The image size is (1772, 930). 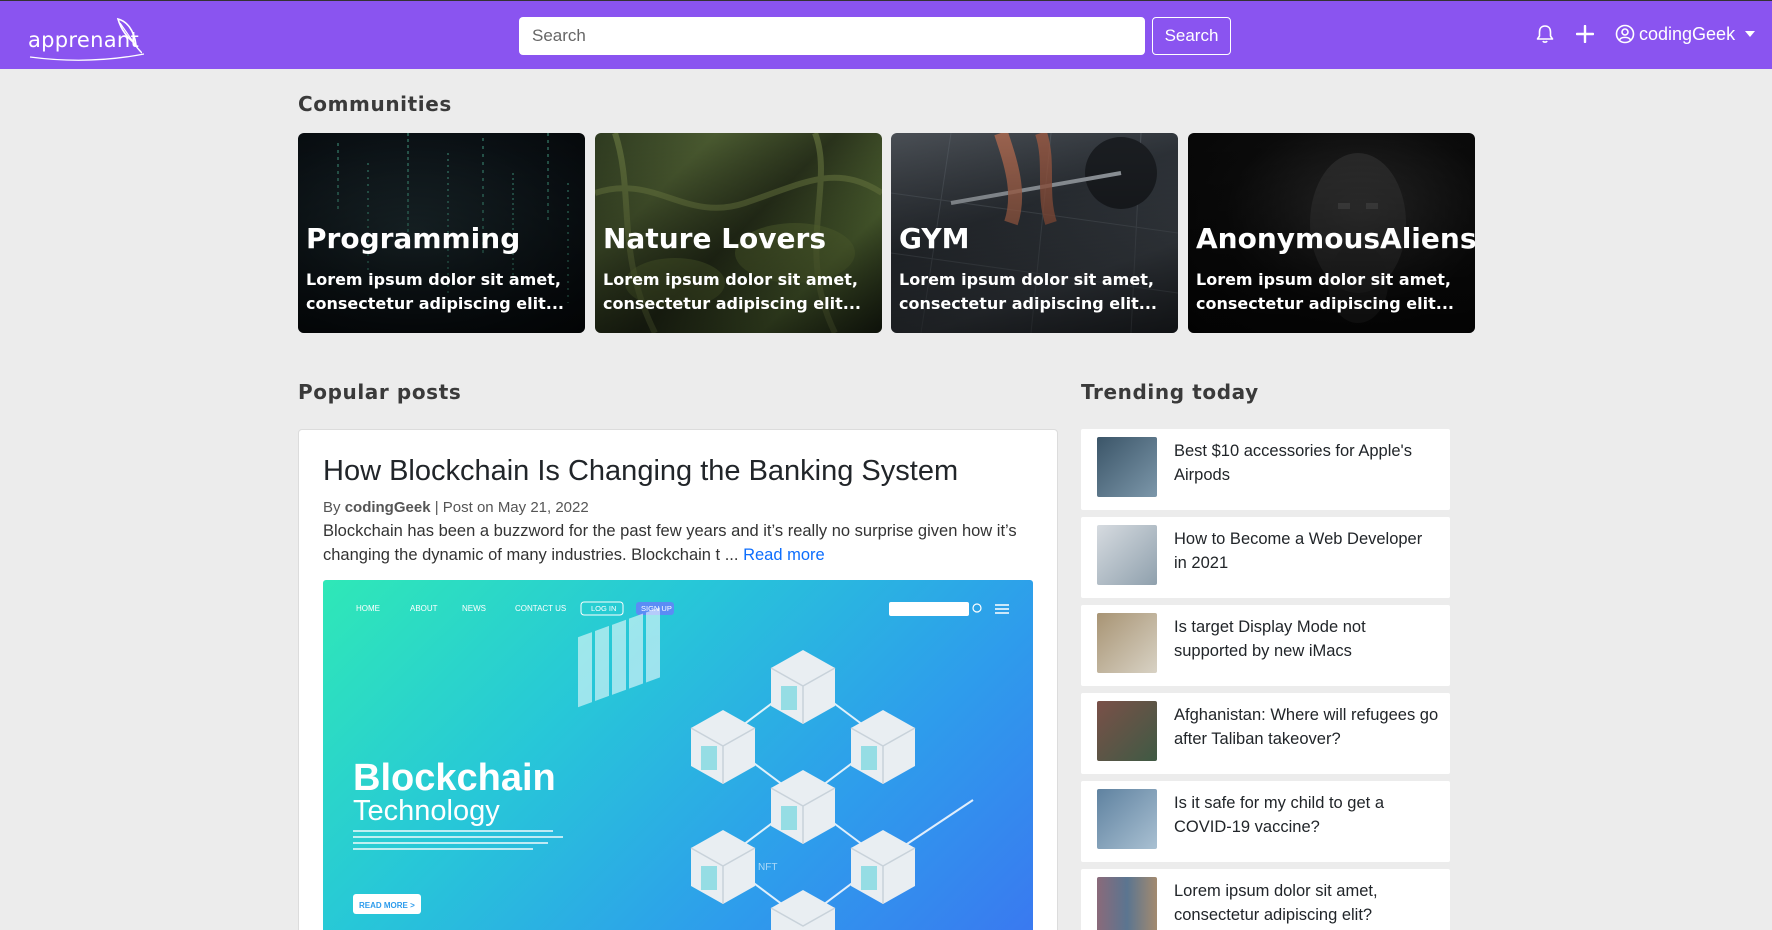 I want to click on caret-down-icon, so click(x=1750, y=34).